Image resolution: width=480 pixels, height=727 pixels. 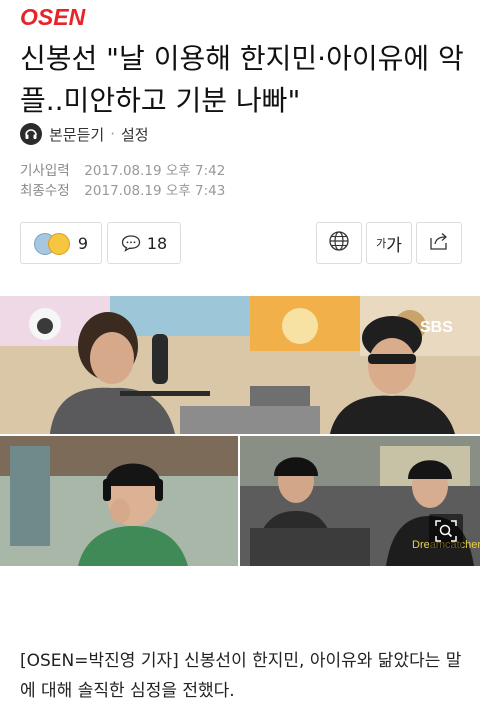 What do you see at coordinates (53, 243) in the screenshot?
I see `emoji-reaction-icon` at bounding box center [53, 243].